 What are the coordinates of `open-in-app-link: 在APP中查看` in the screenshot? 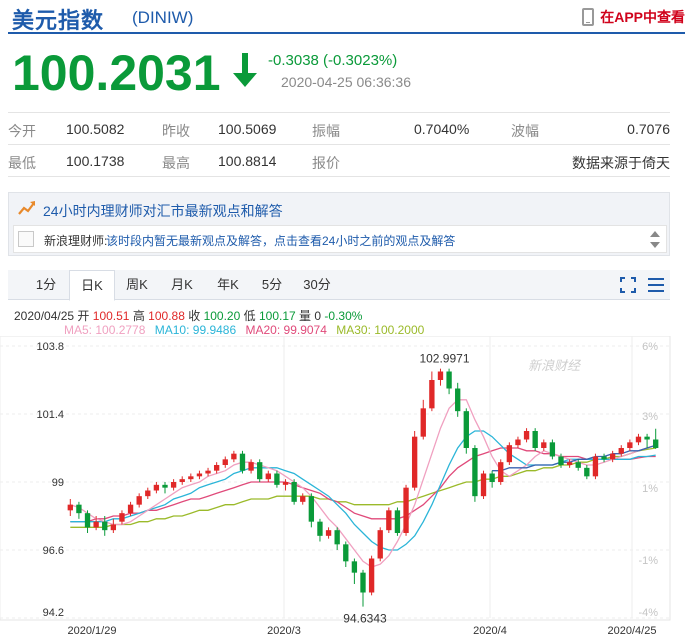 It's located at (633, 17).